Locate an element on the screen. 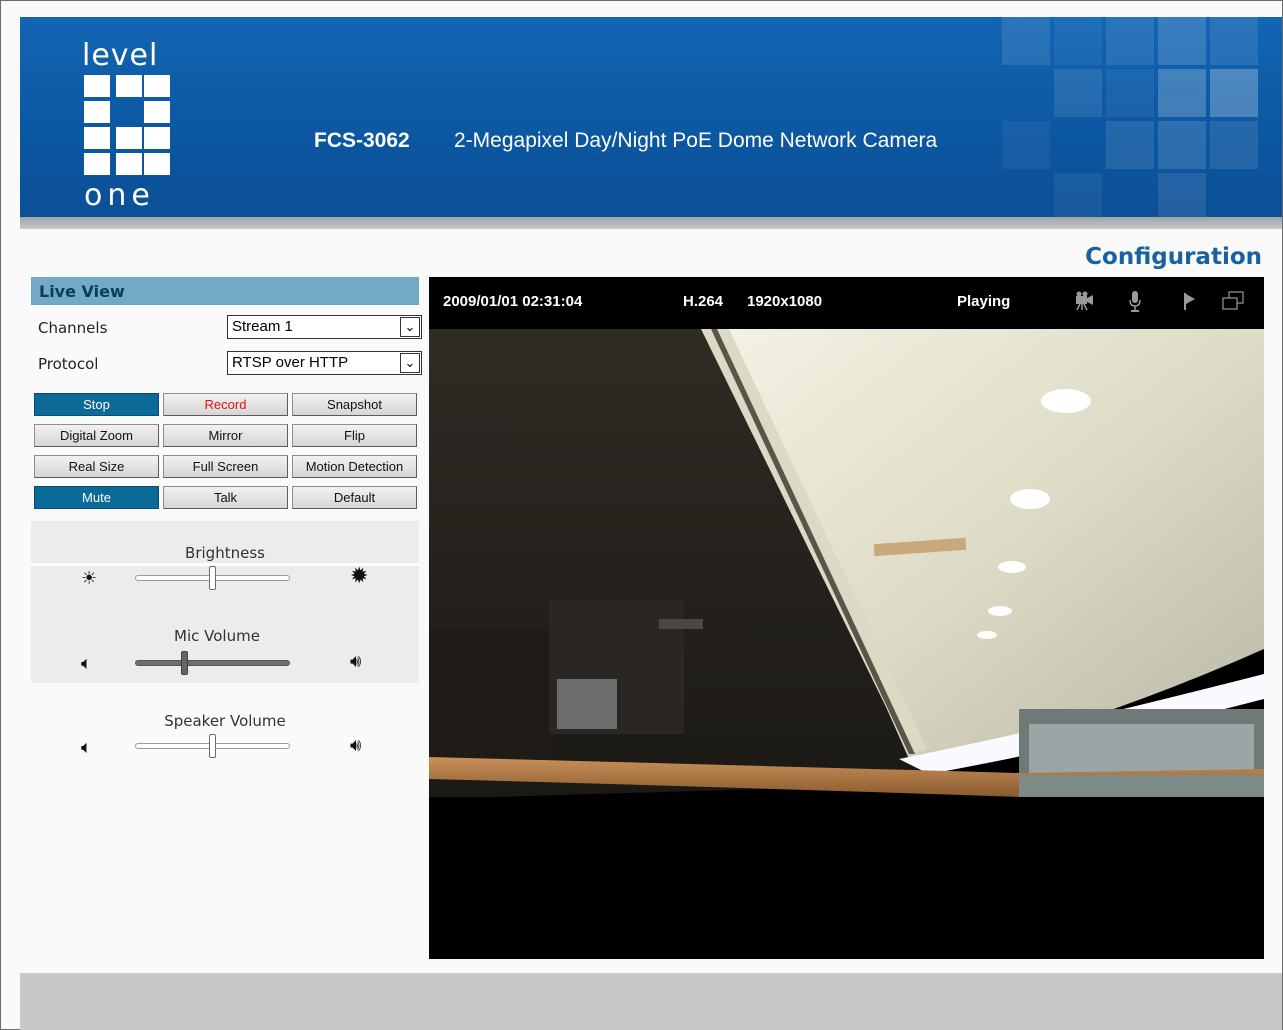 This screenshot has height=1030, width=1283. video-timestamp: 2009/01/01 02:31:04 is located at coordinates (513, 301).